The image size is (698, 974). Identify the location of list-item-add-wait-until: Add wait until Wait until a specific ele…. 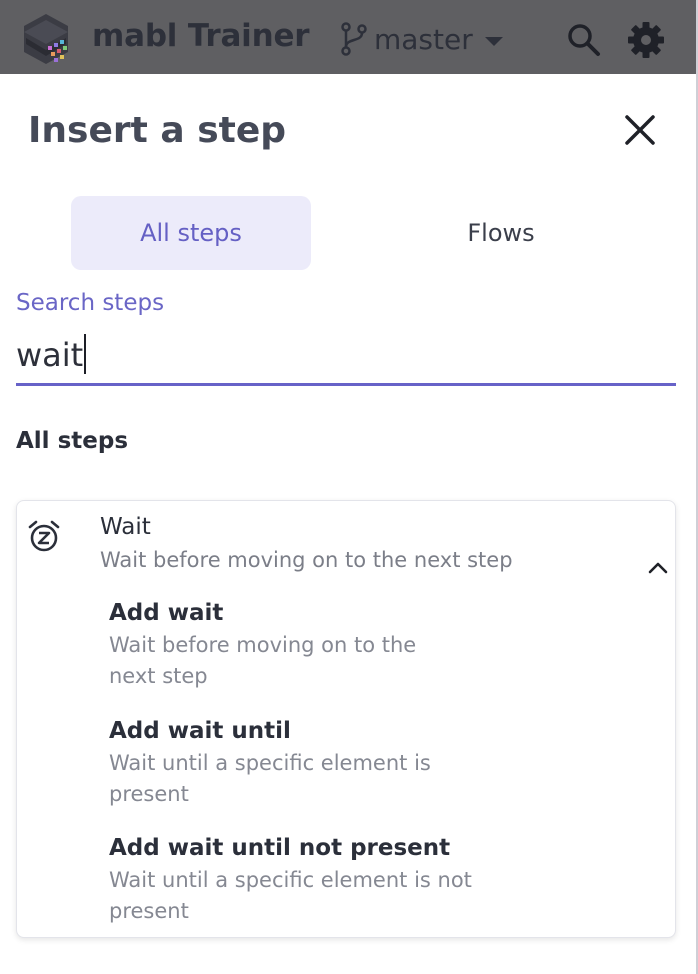
(299, 763).